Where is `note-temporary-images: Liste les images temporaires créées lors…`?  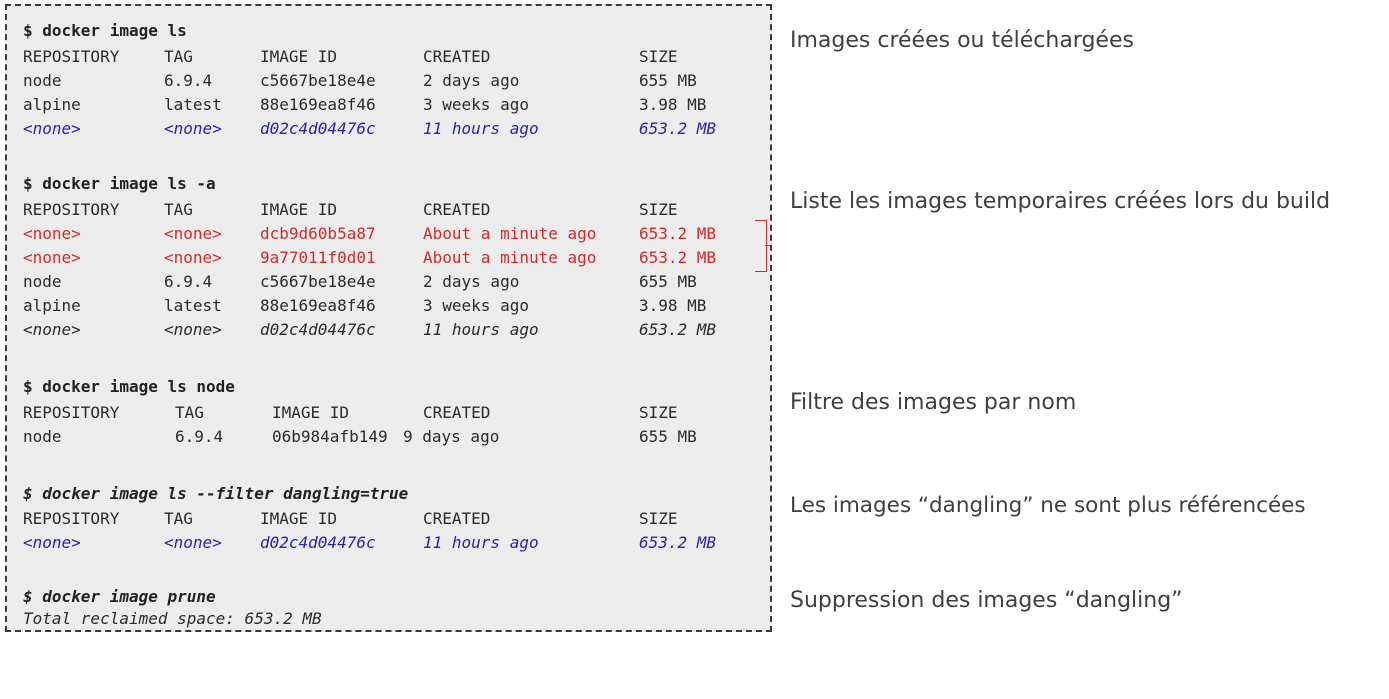 note-temporary-images: Liste les images temporaires créées lors… is located at coordinates (1060, 201).